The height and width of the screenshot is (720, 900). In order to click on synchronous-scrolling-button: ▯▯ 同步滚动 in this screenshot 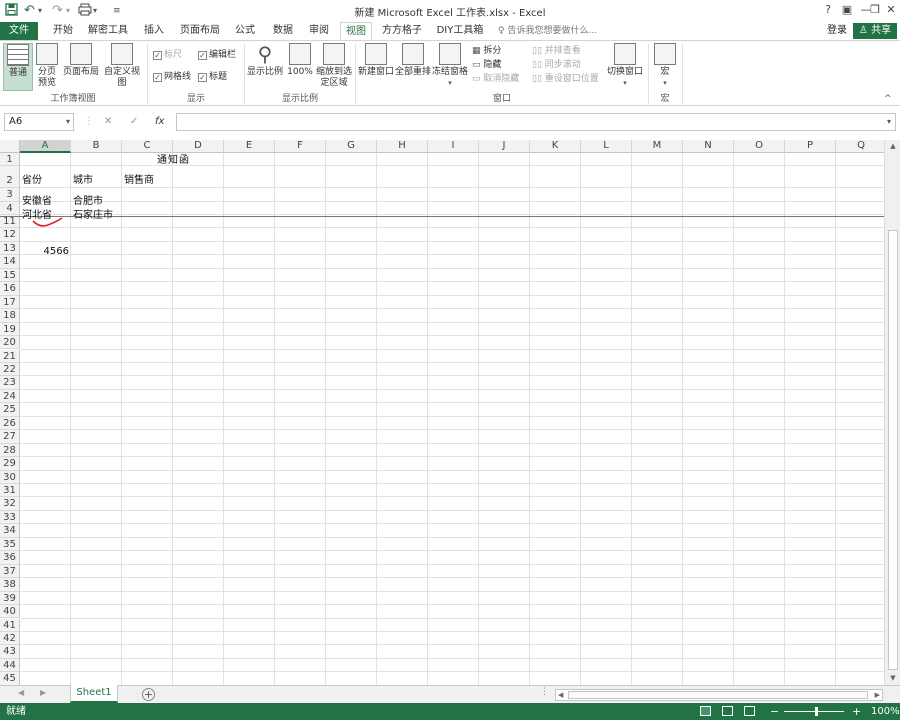, I will do `click(556, 65)`.